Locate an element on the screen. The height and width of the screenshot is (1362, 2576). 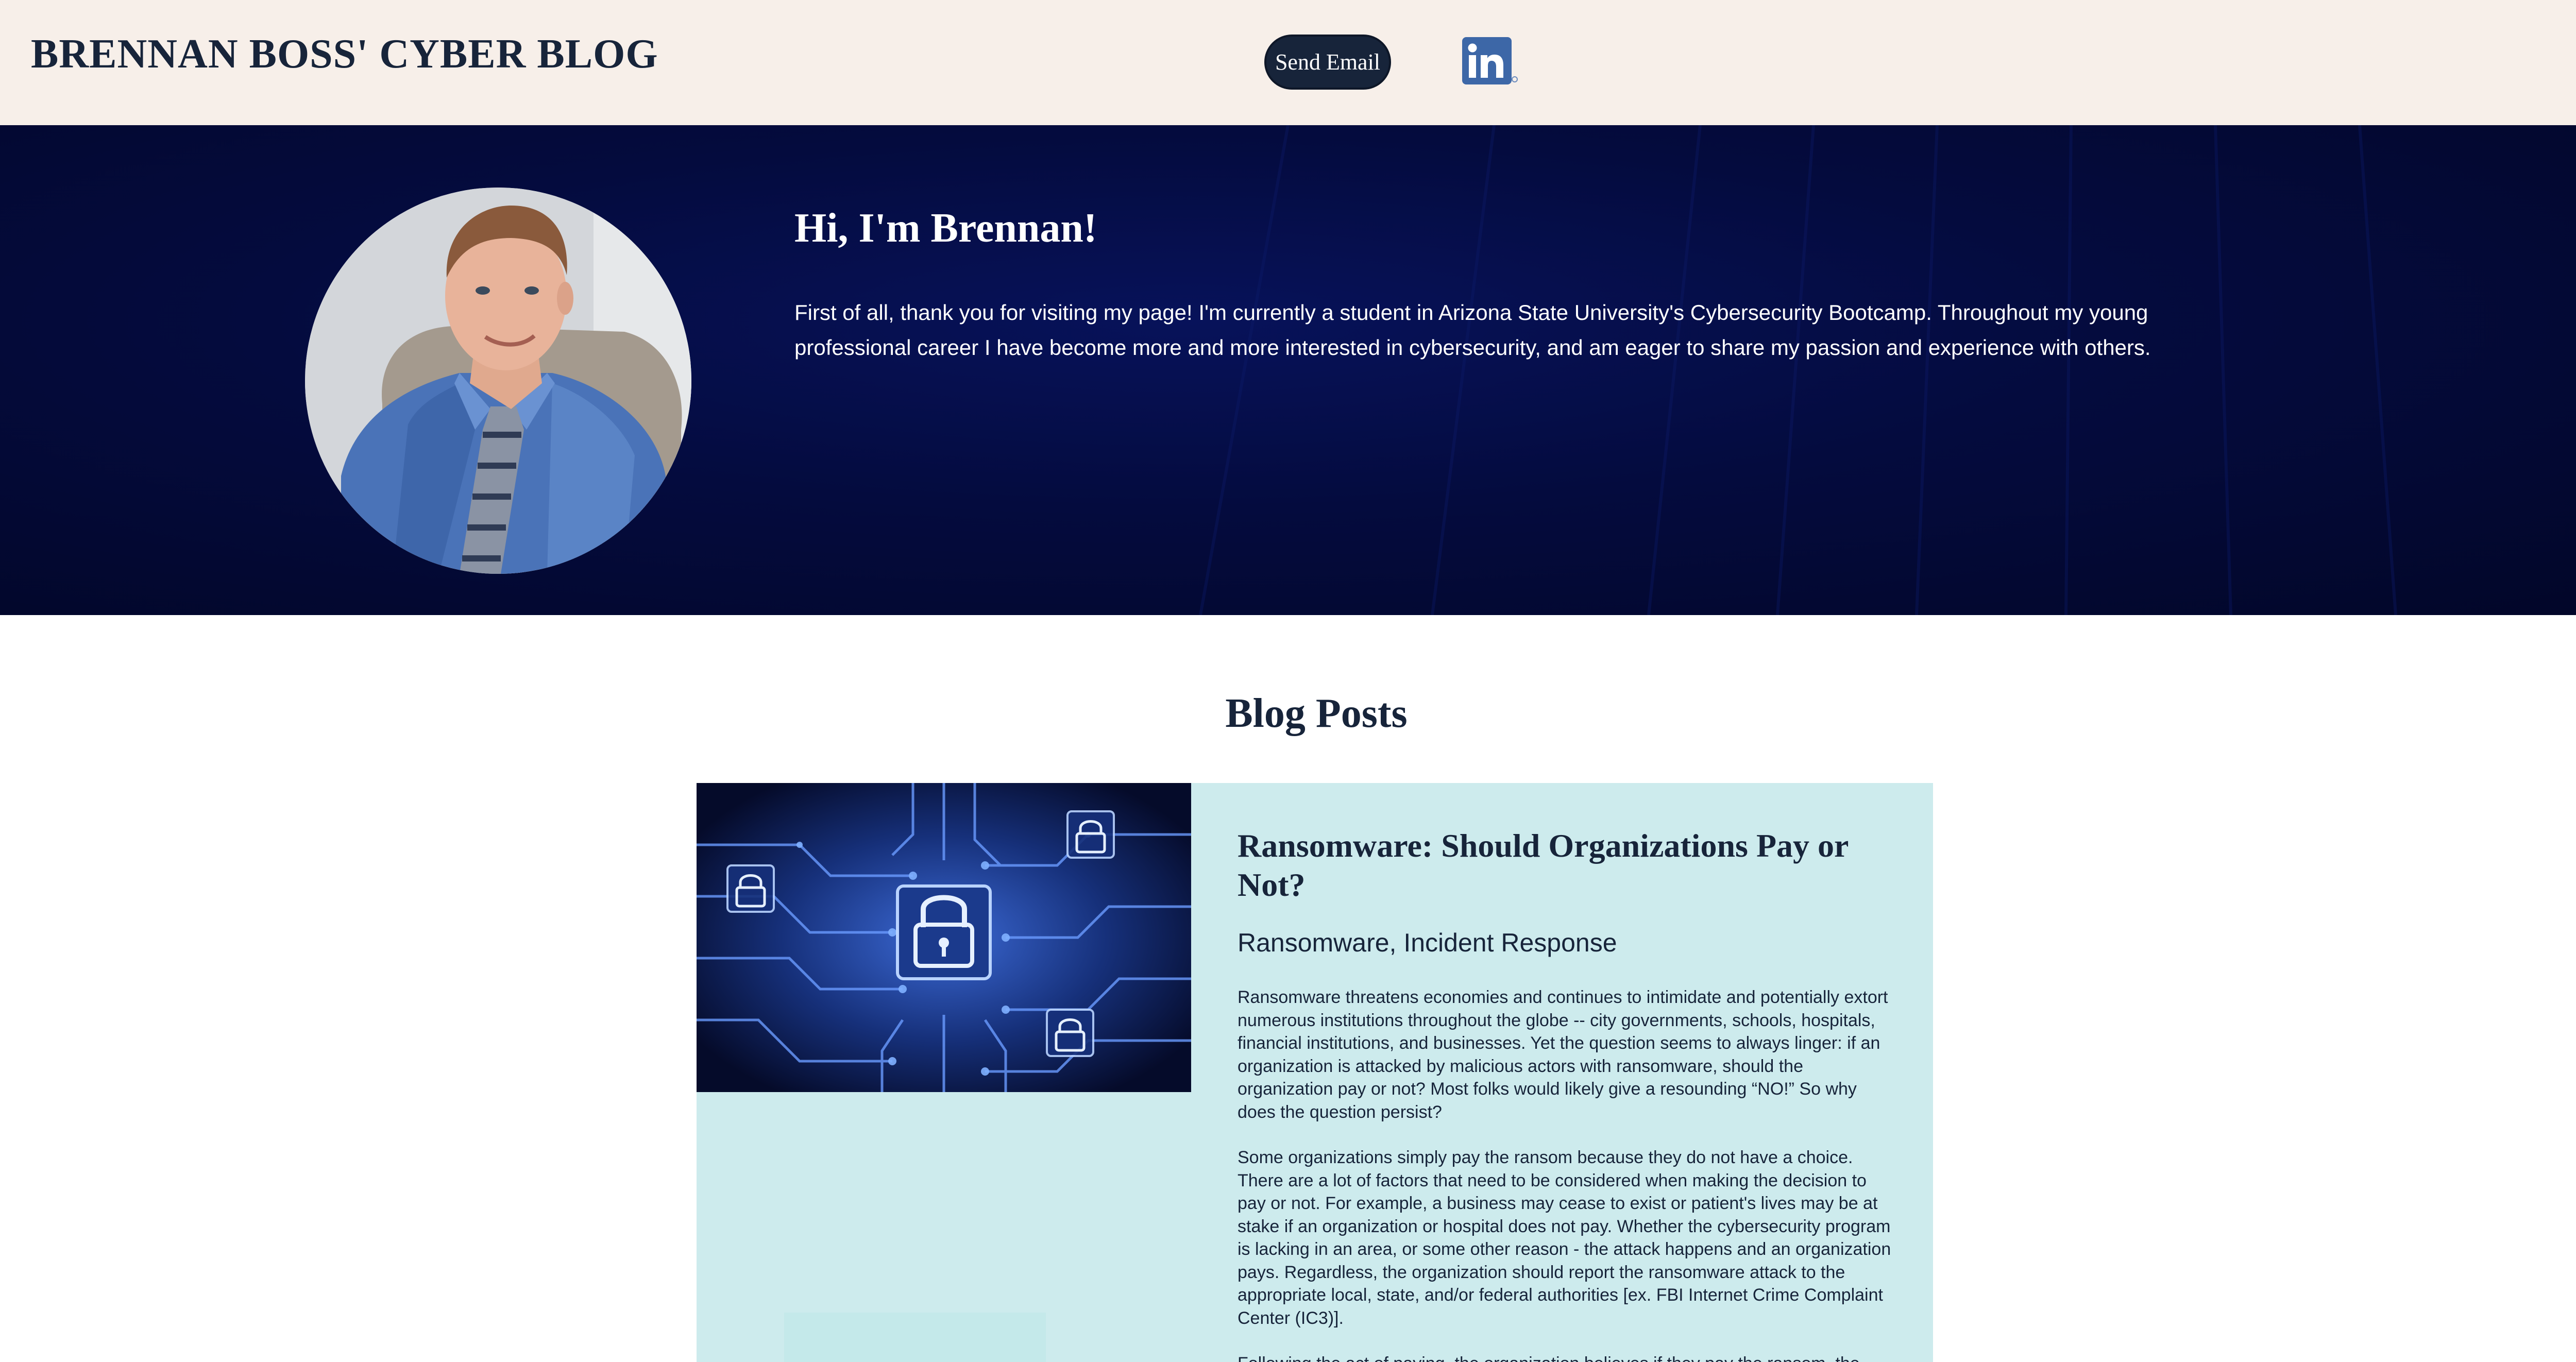
site-title: BRENNAN BOSS' CYBER BLOG is located at coordinates (344, 54).